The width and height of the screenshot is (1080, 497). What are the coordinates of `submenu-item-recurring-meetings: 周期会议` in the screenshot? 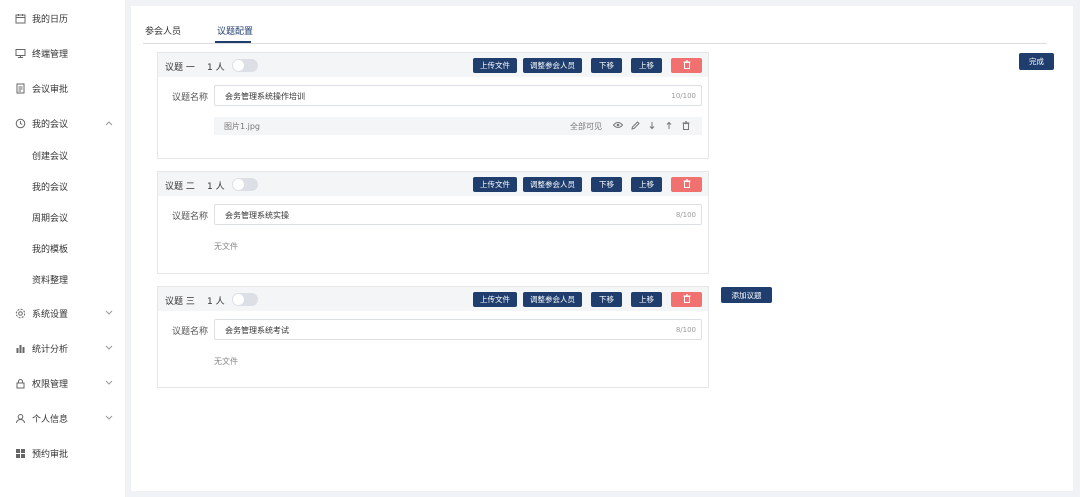 It's located at (62, 217).